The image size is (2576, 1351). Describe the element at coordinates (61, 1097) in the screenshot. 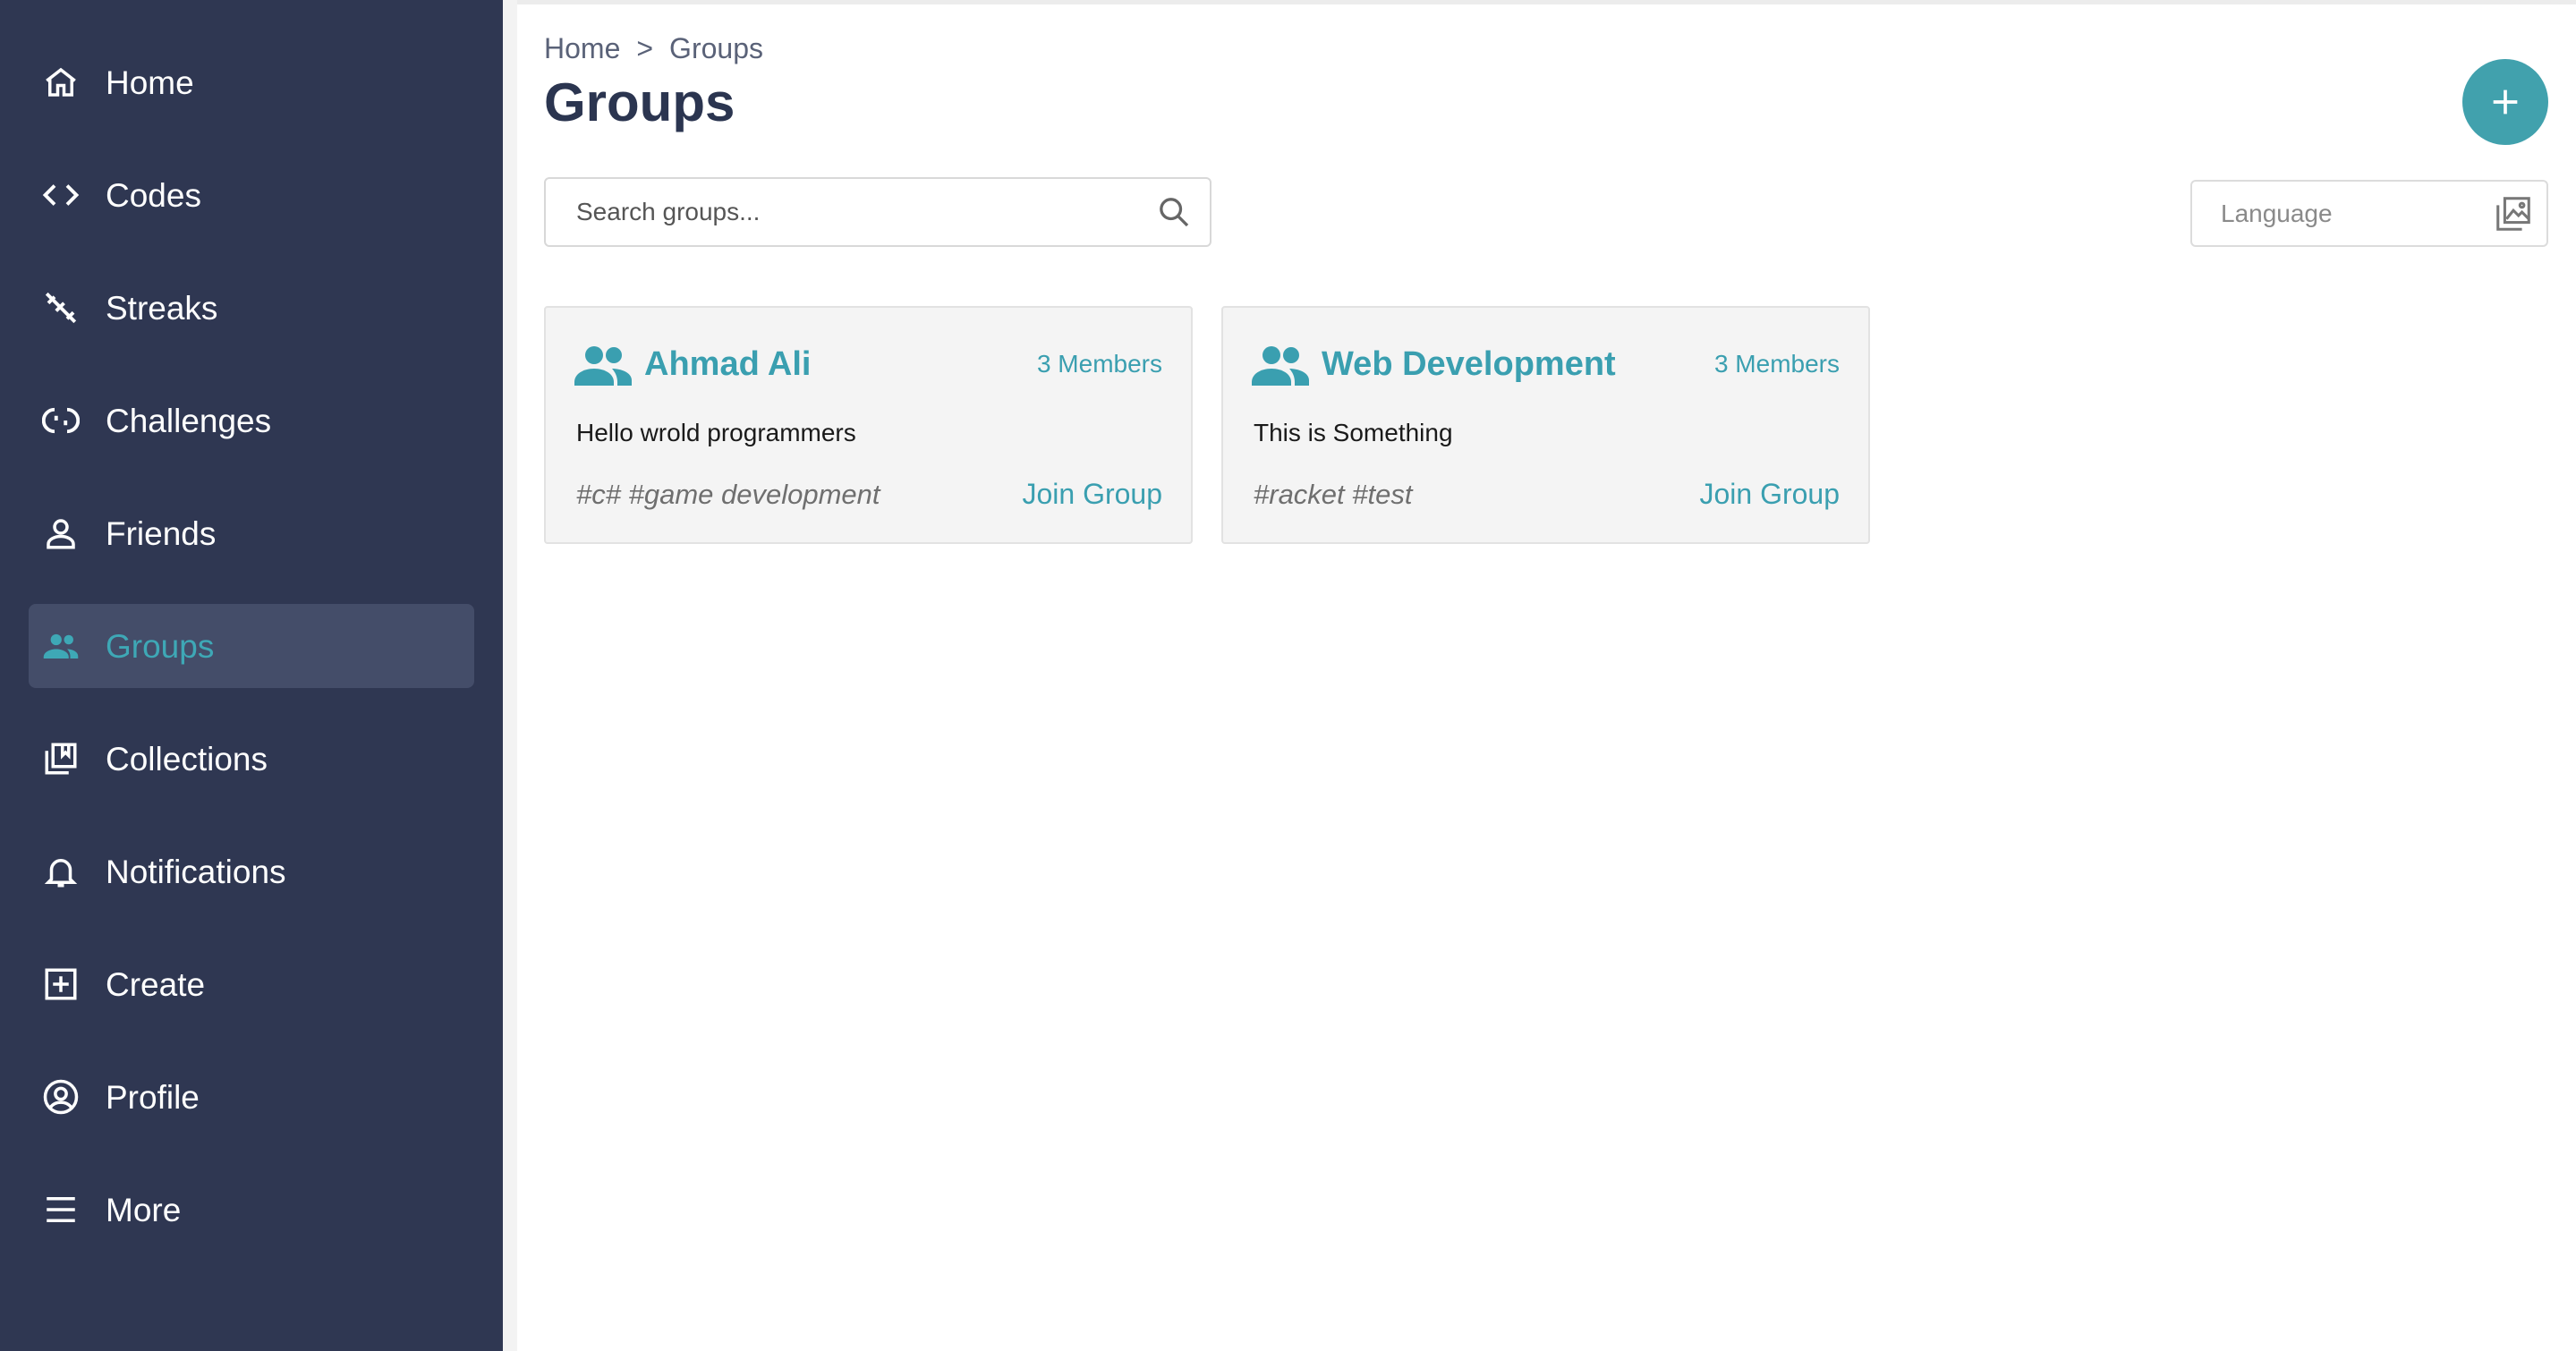

I see `profile-circle-icon` at that location.